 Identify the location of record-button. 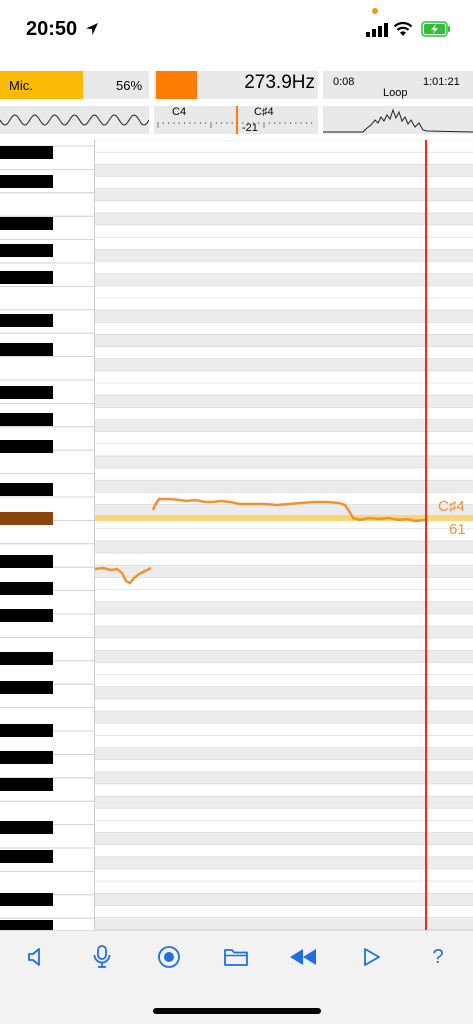
(169, 957).